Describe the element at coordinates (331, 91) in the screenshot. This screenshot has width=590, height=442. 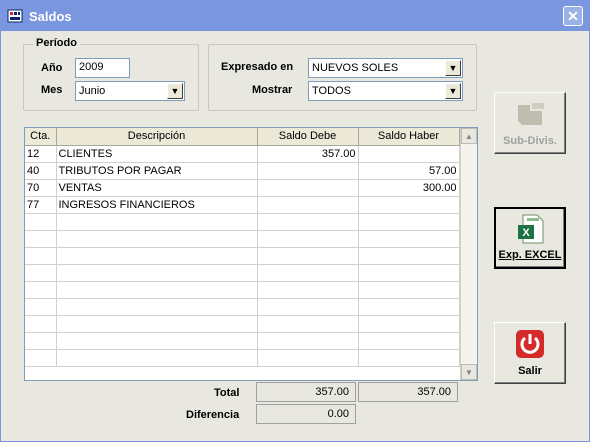
I see `mostrar-value: TODOS` at that location.